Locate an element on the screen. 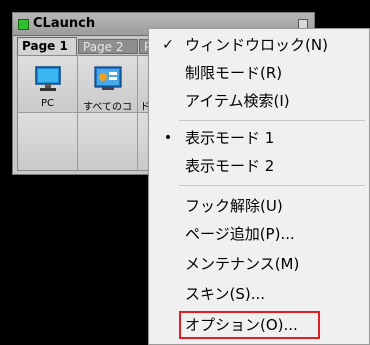  control-panel-icon is located at coordinates (108, 81).